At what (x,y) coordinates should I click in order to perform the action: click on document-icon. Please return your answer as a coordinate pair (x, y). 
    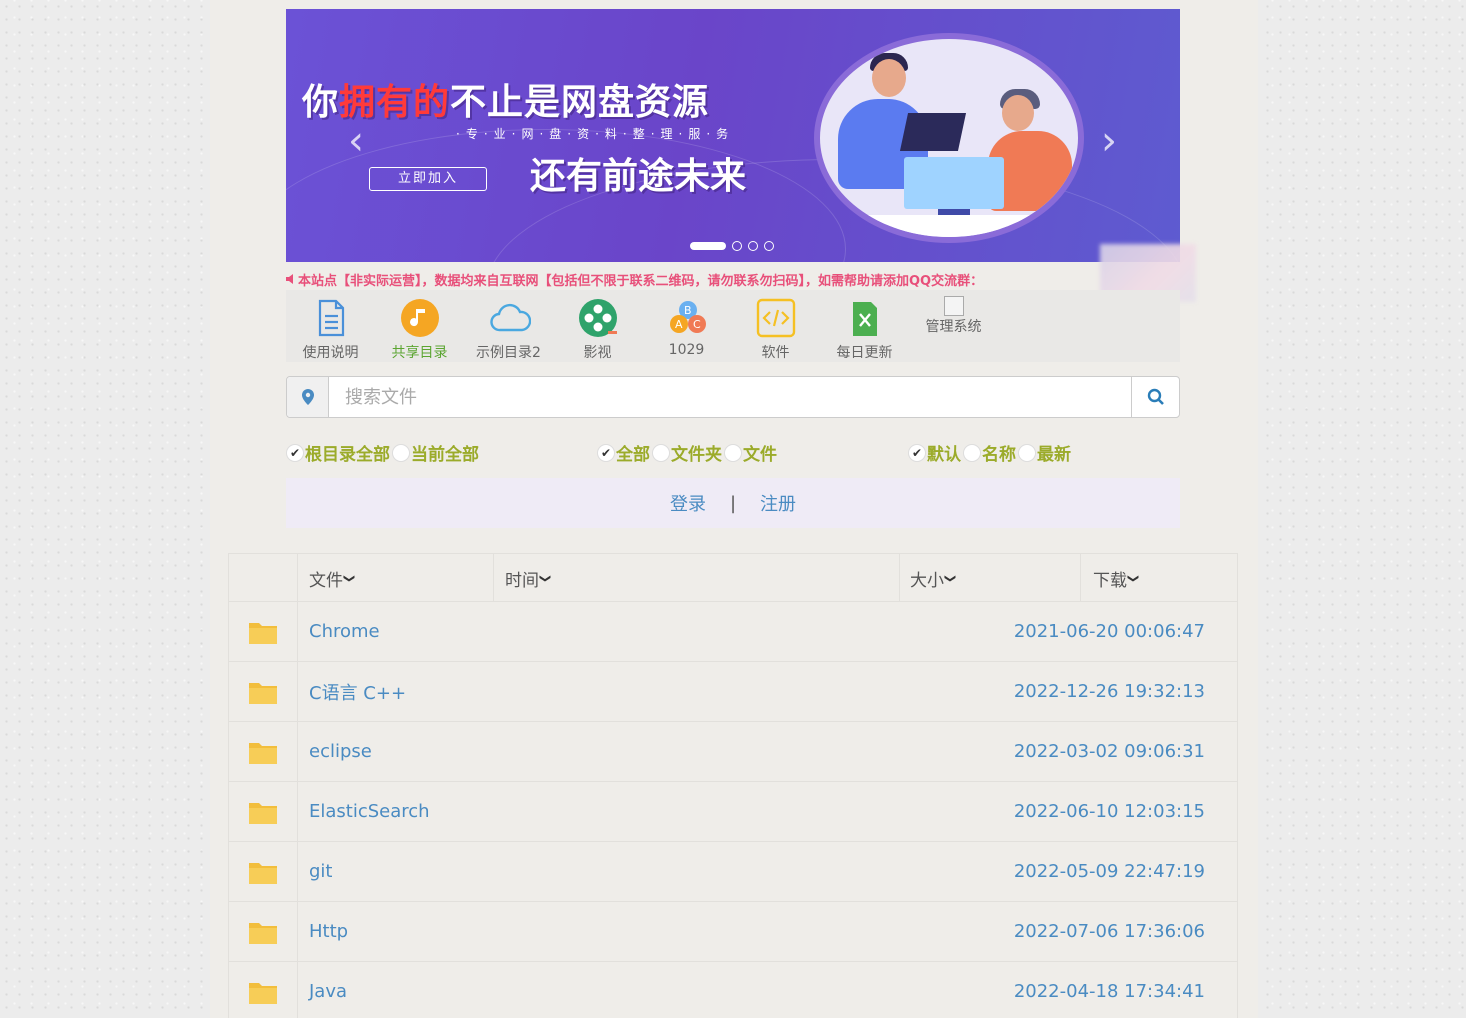
    Looking at the image, I should click on (331, 318).